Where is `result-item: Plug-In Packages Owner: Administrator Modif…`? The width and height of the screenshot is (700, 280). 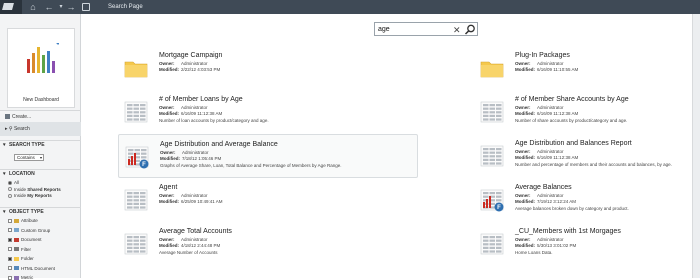 result-item: Plug-In Packages Owner: Administrator Modif… is located at coordinates (584, 68).